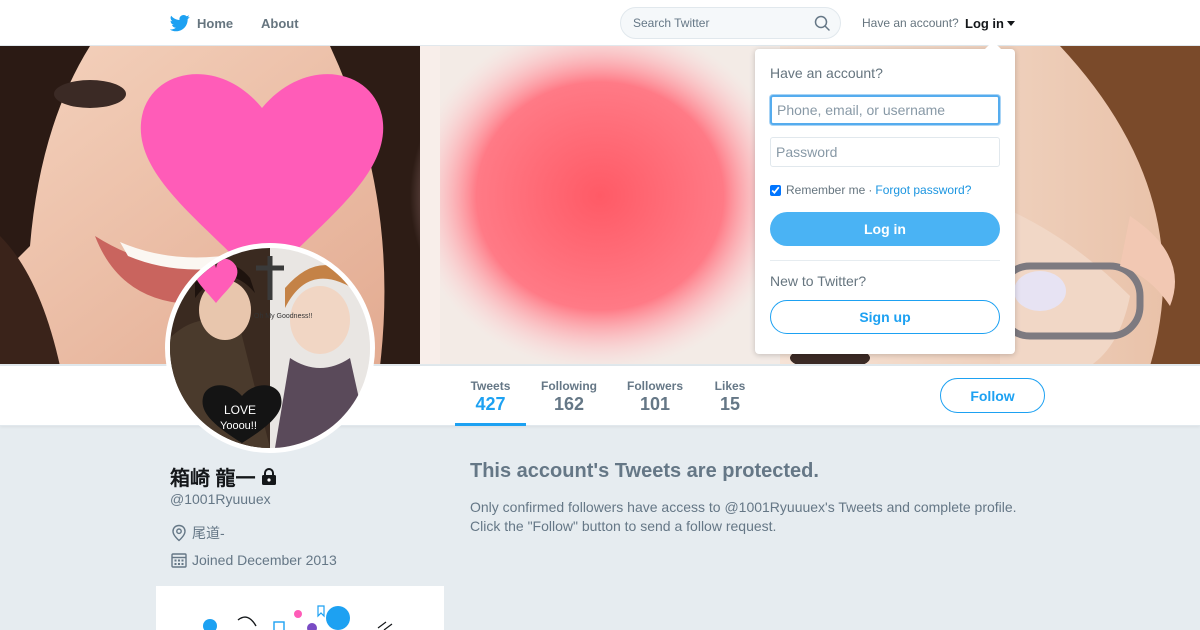  I want to click on new-to-twitter-text: New to Twitter?, so click(818, 281).